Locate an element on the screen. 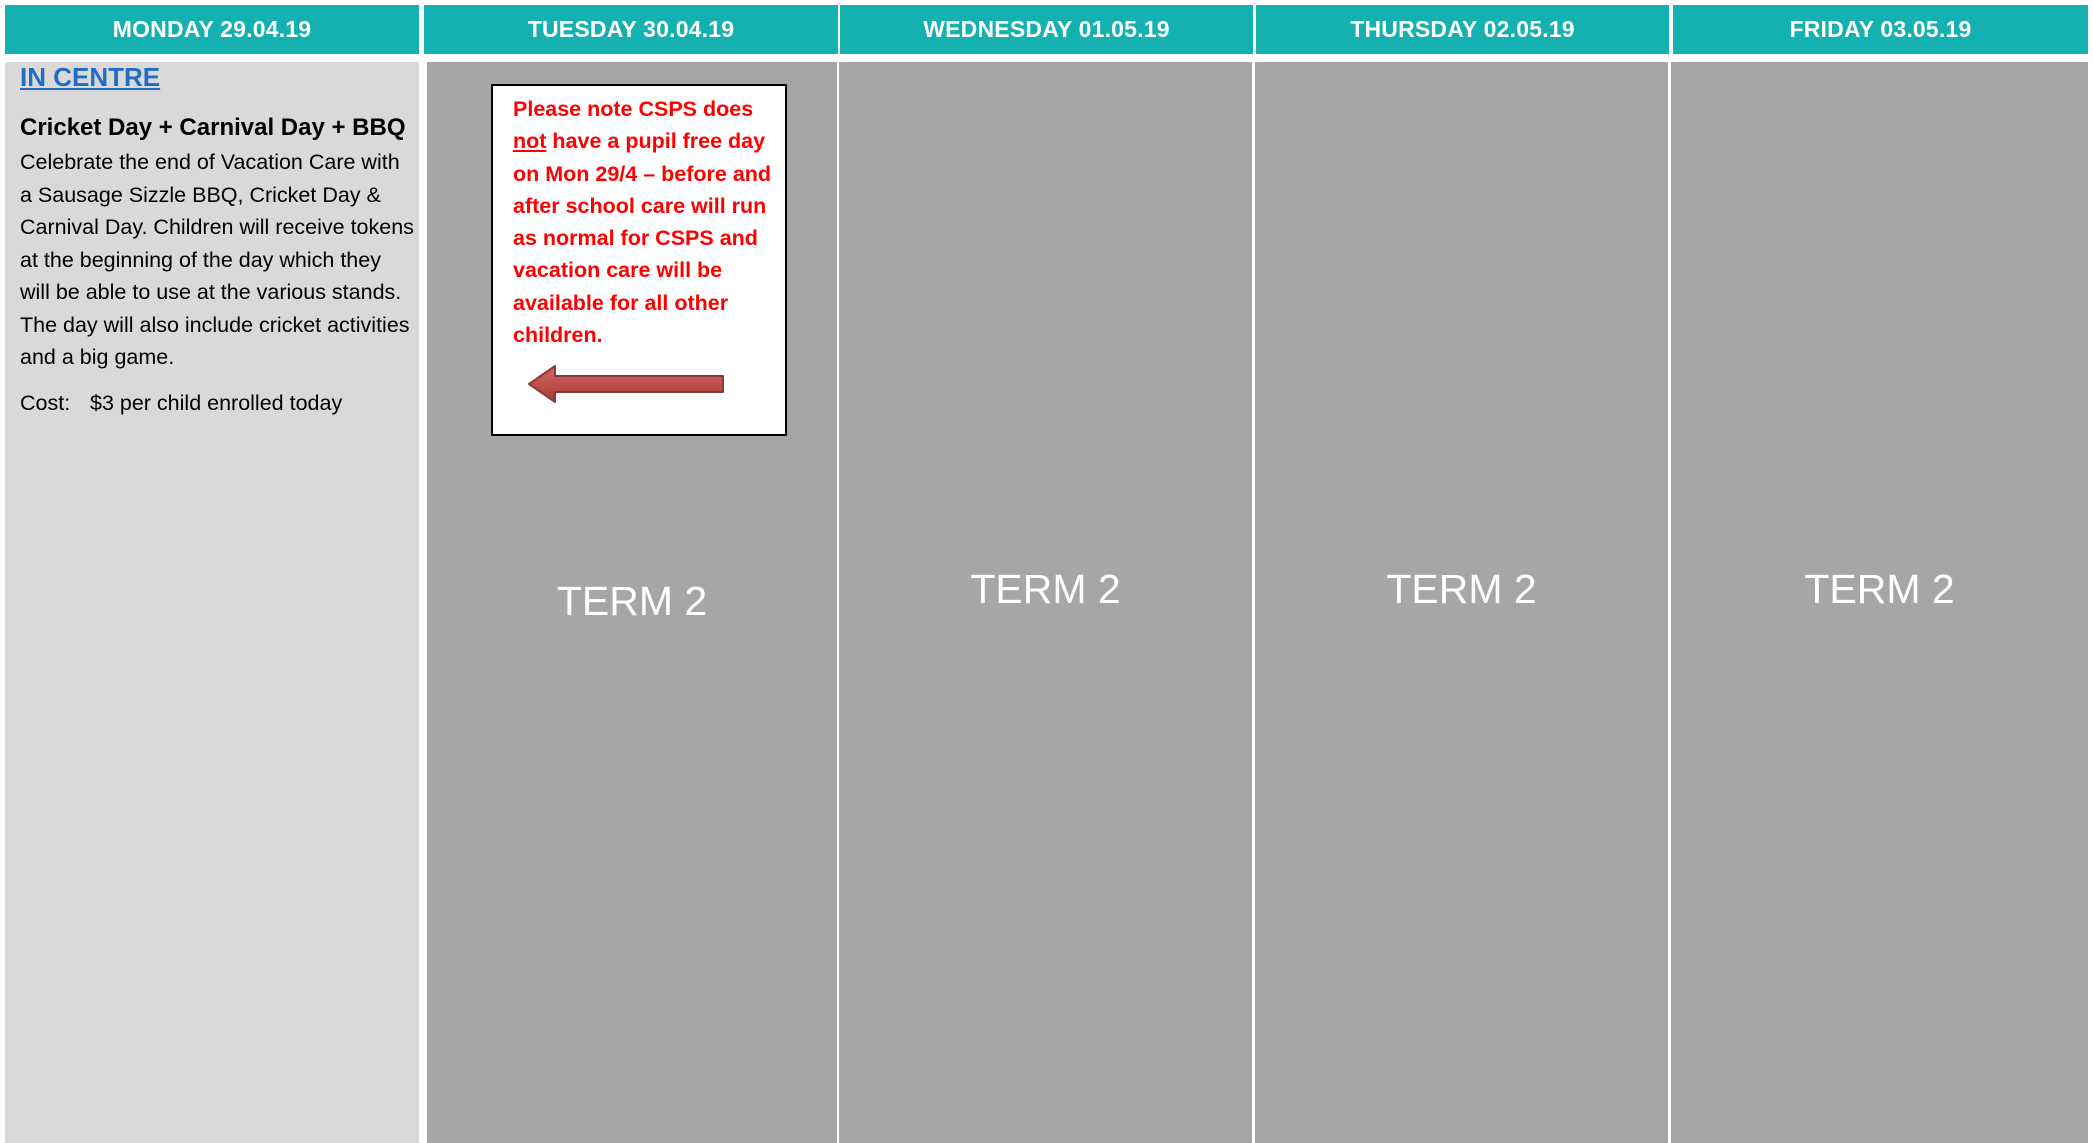  location-link: IN CENTRE is located at coordinates (217, 77).